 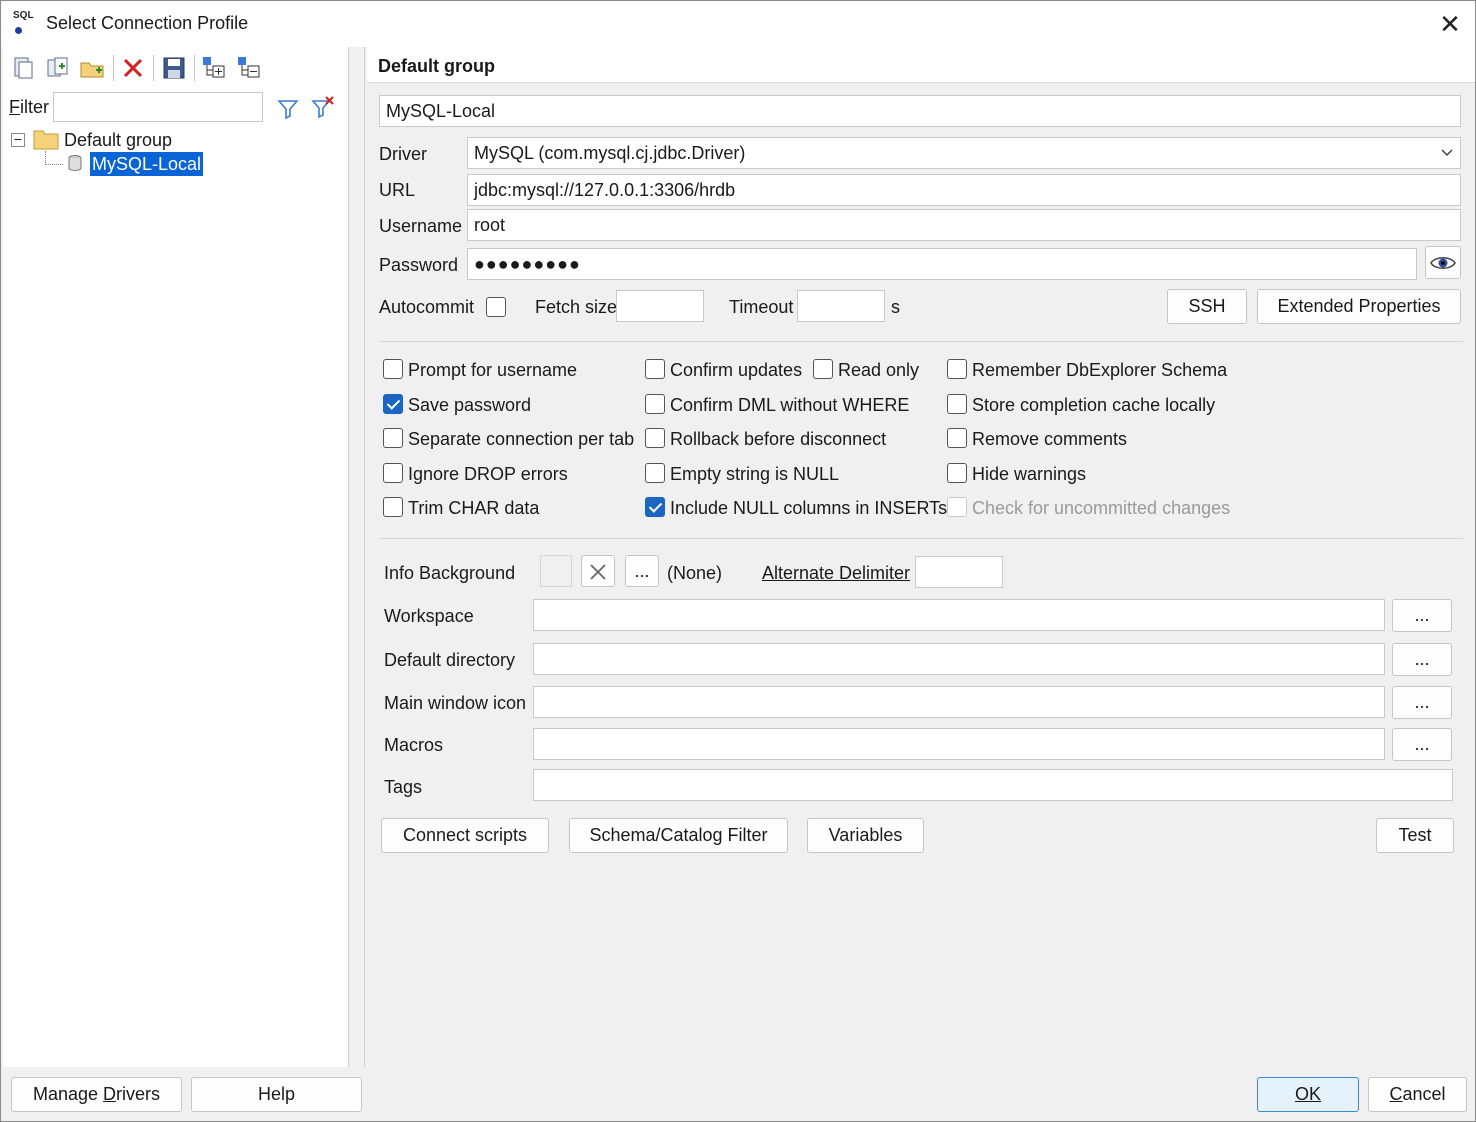 I want to click on macros-label: Macros, so click(x=414, y=745).